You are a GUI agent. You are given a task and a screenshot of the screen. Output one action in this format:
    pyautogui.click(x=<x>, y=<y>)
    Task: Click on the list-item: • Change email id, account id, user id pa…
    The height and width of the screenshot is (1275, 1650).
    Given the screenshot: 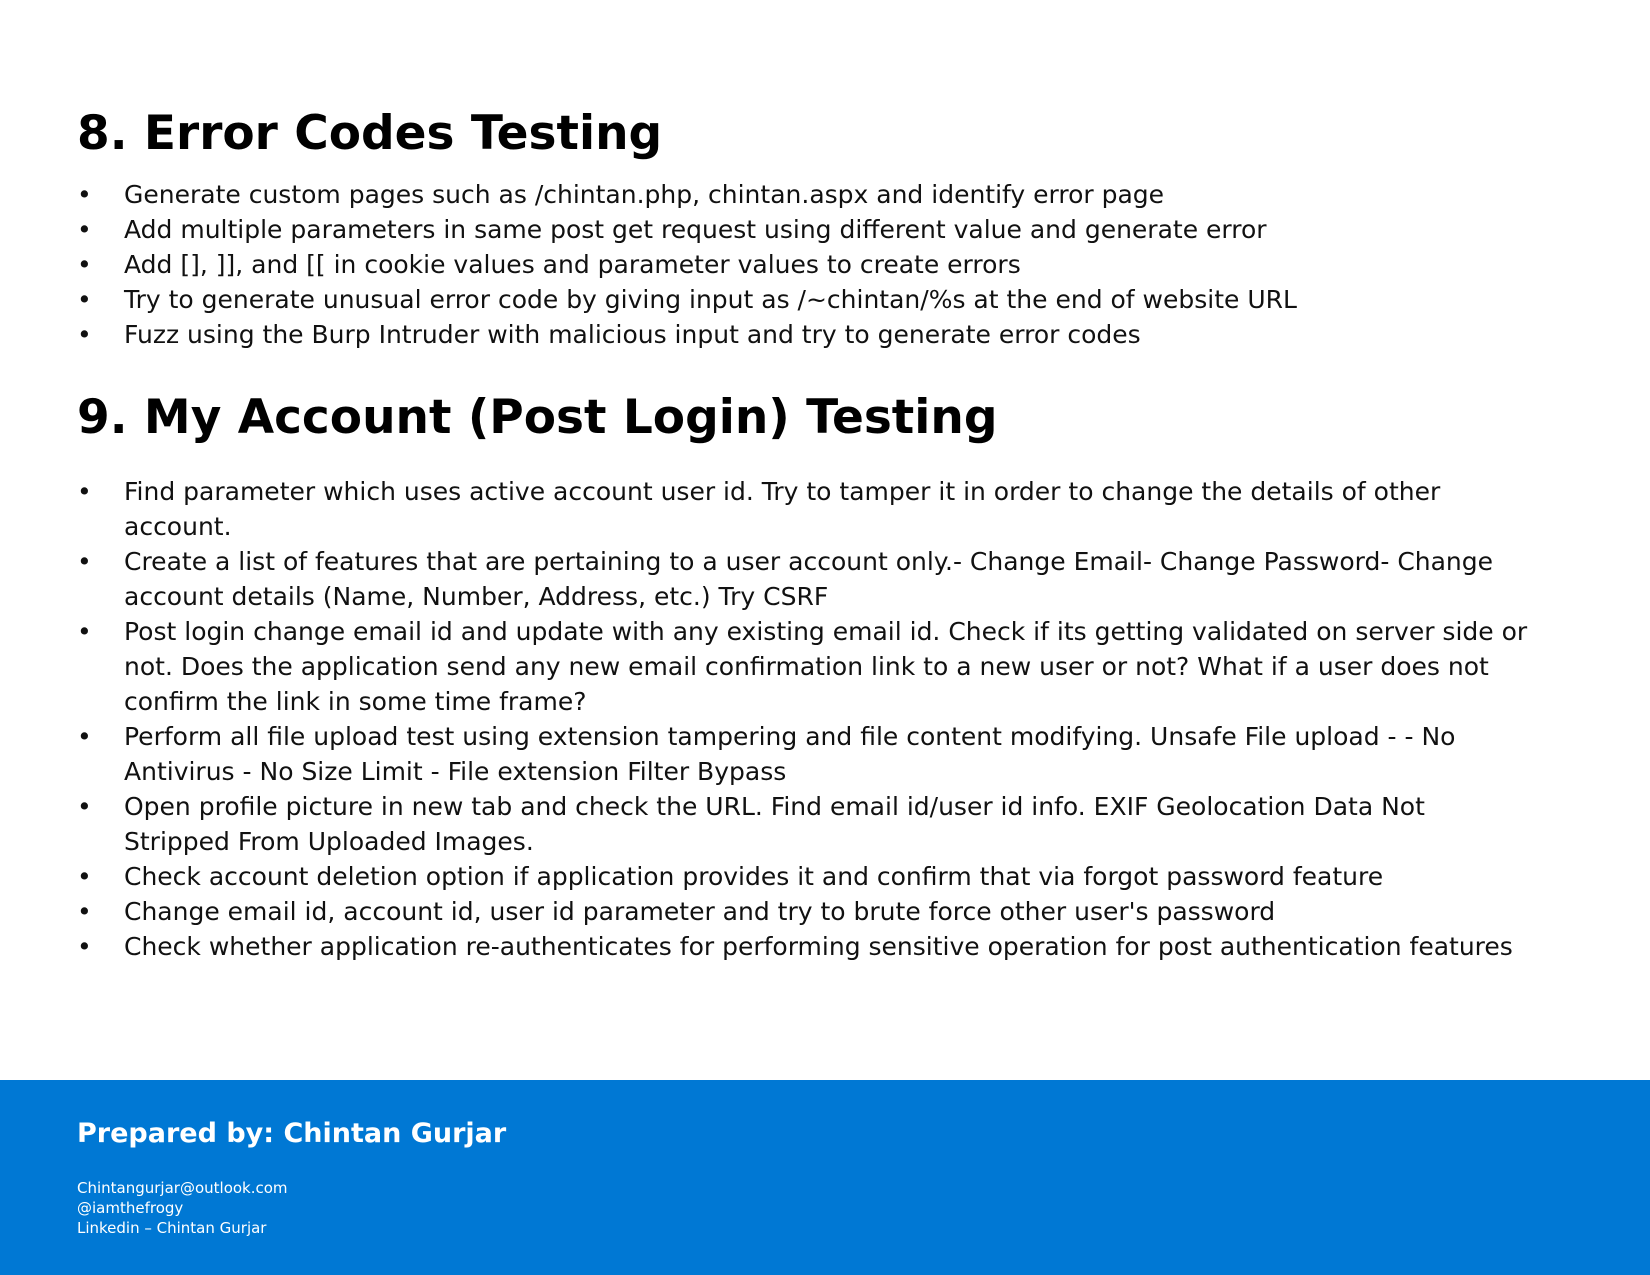 What is the action you would take?
    pyautogui.click(x=807, y=911)
    